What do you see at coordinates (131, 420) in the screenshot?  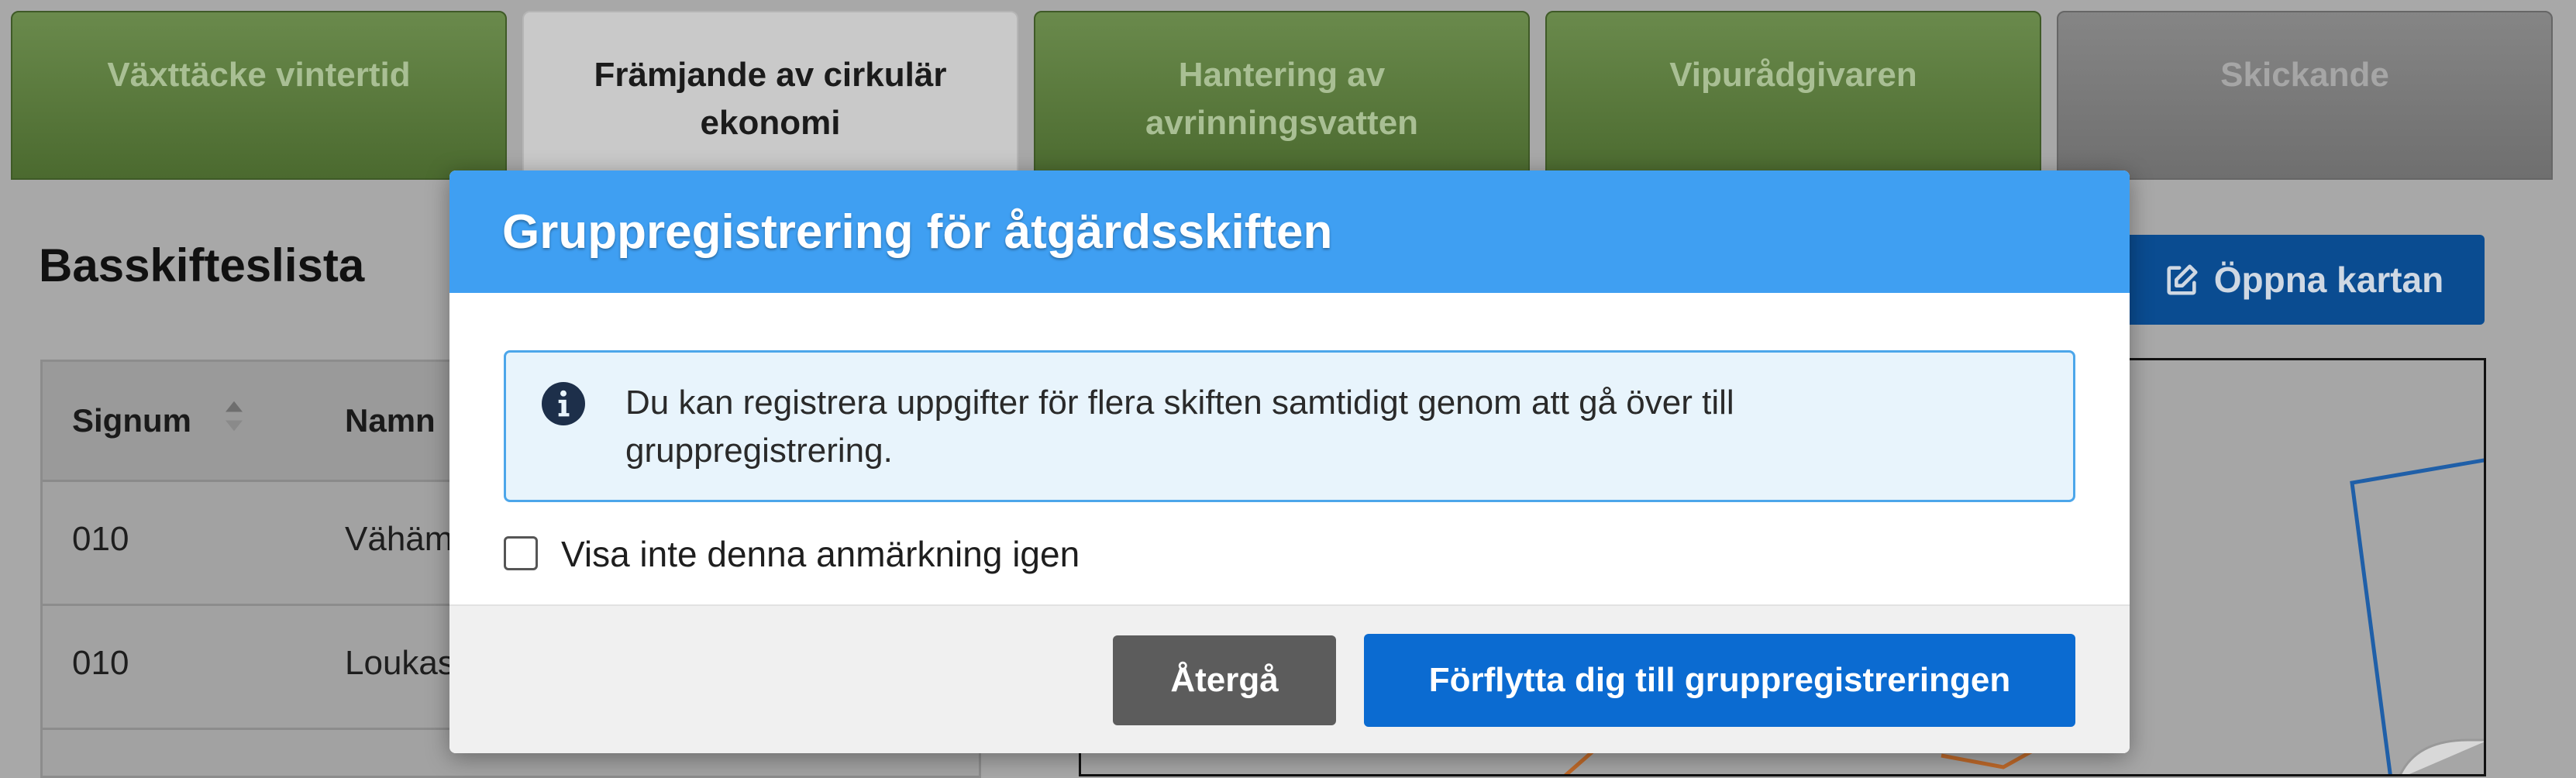 I see `column-header-signum: Signum` at bounding box center [131, 420].